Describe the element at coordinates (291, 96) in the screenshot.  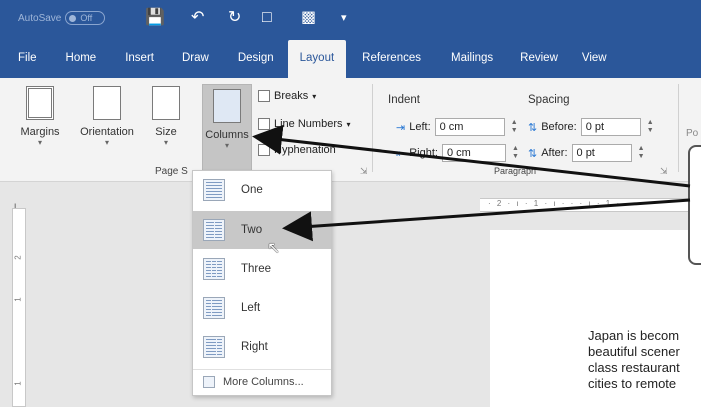
I see `breaks-label: Breaks` at that location.